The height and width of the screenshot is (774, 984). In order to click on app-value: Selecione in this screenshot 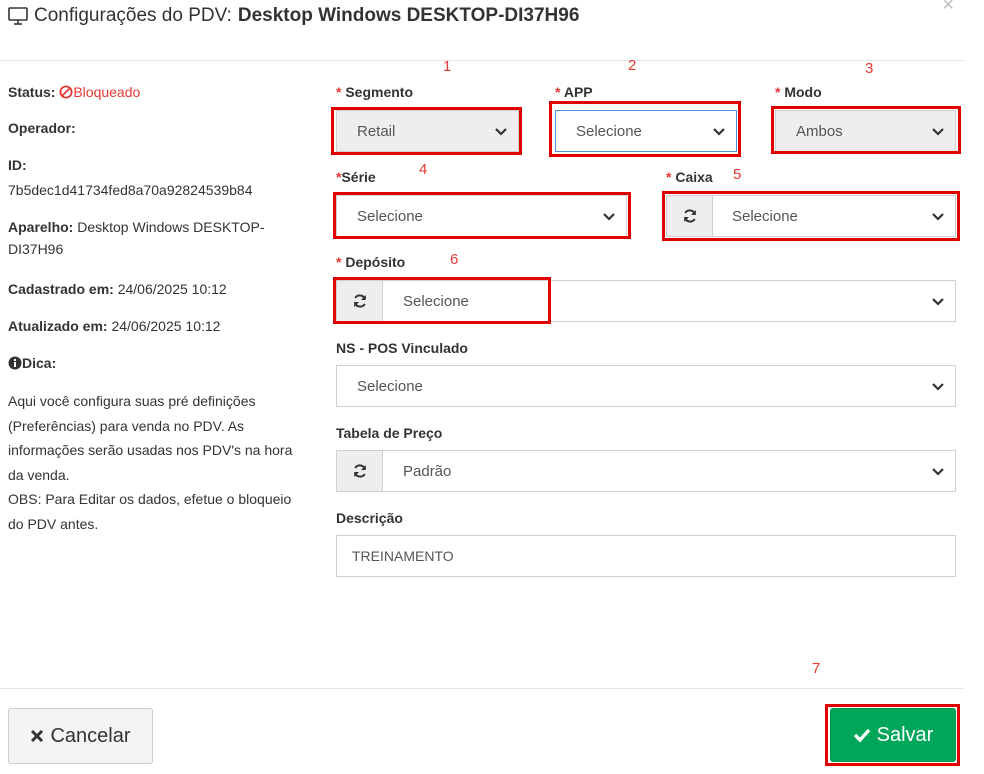, I will do `click(609, 131)`.